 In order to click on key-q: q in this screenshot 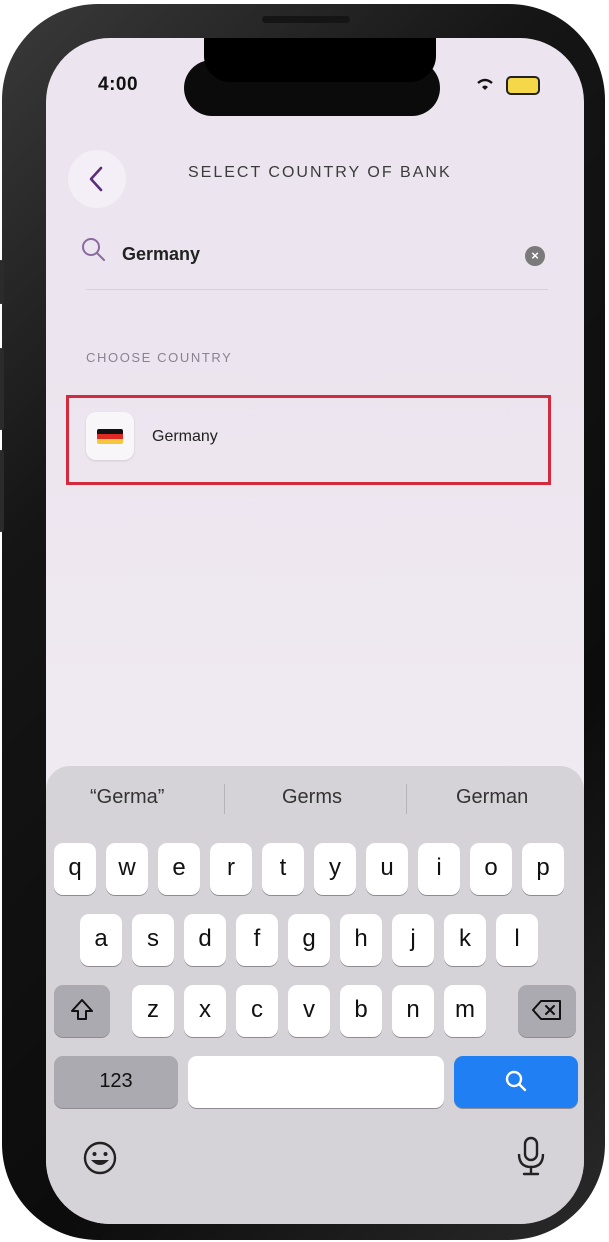, I will do `click(75, 869)`.